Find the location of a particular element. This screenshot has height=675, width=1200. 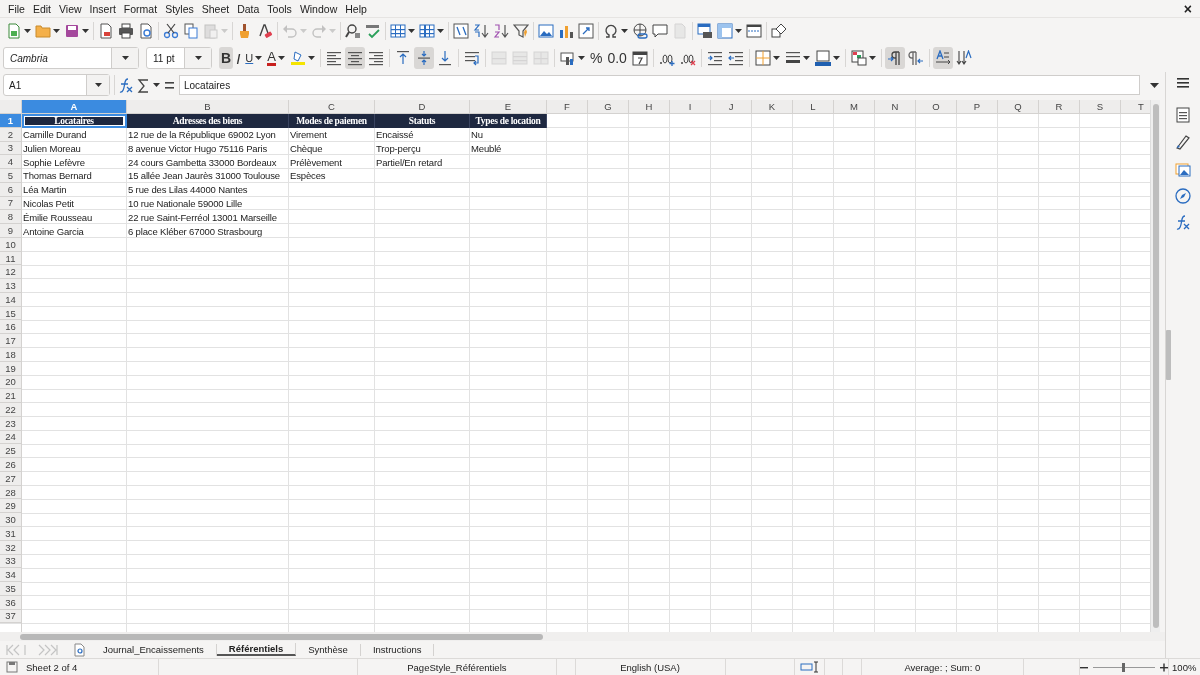

caret-icon is located at coordinates (198, 58).